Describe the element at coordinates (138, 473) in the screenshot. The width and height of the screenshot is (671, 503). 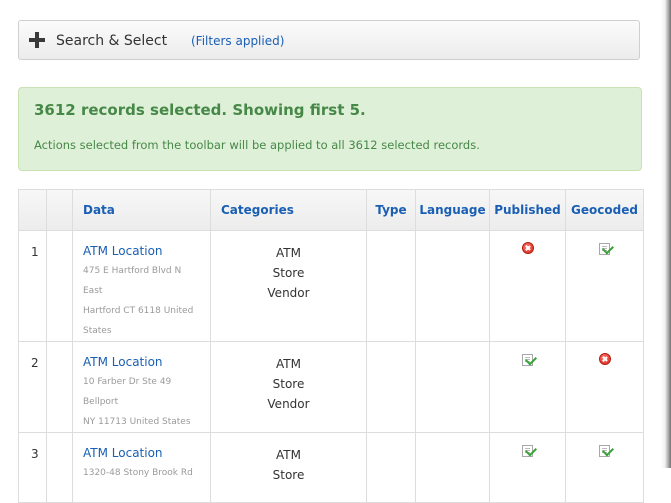
I see `record-address-line: 1320-48 Stony Brook Rd` at that location.